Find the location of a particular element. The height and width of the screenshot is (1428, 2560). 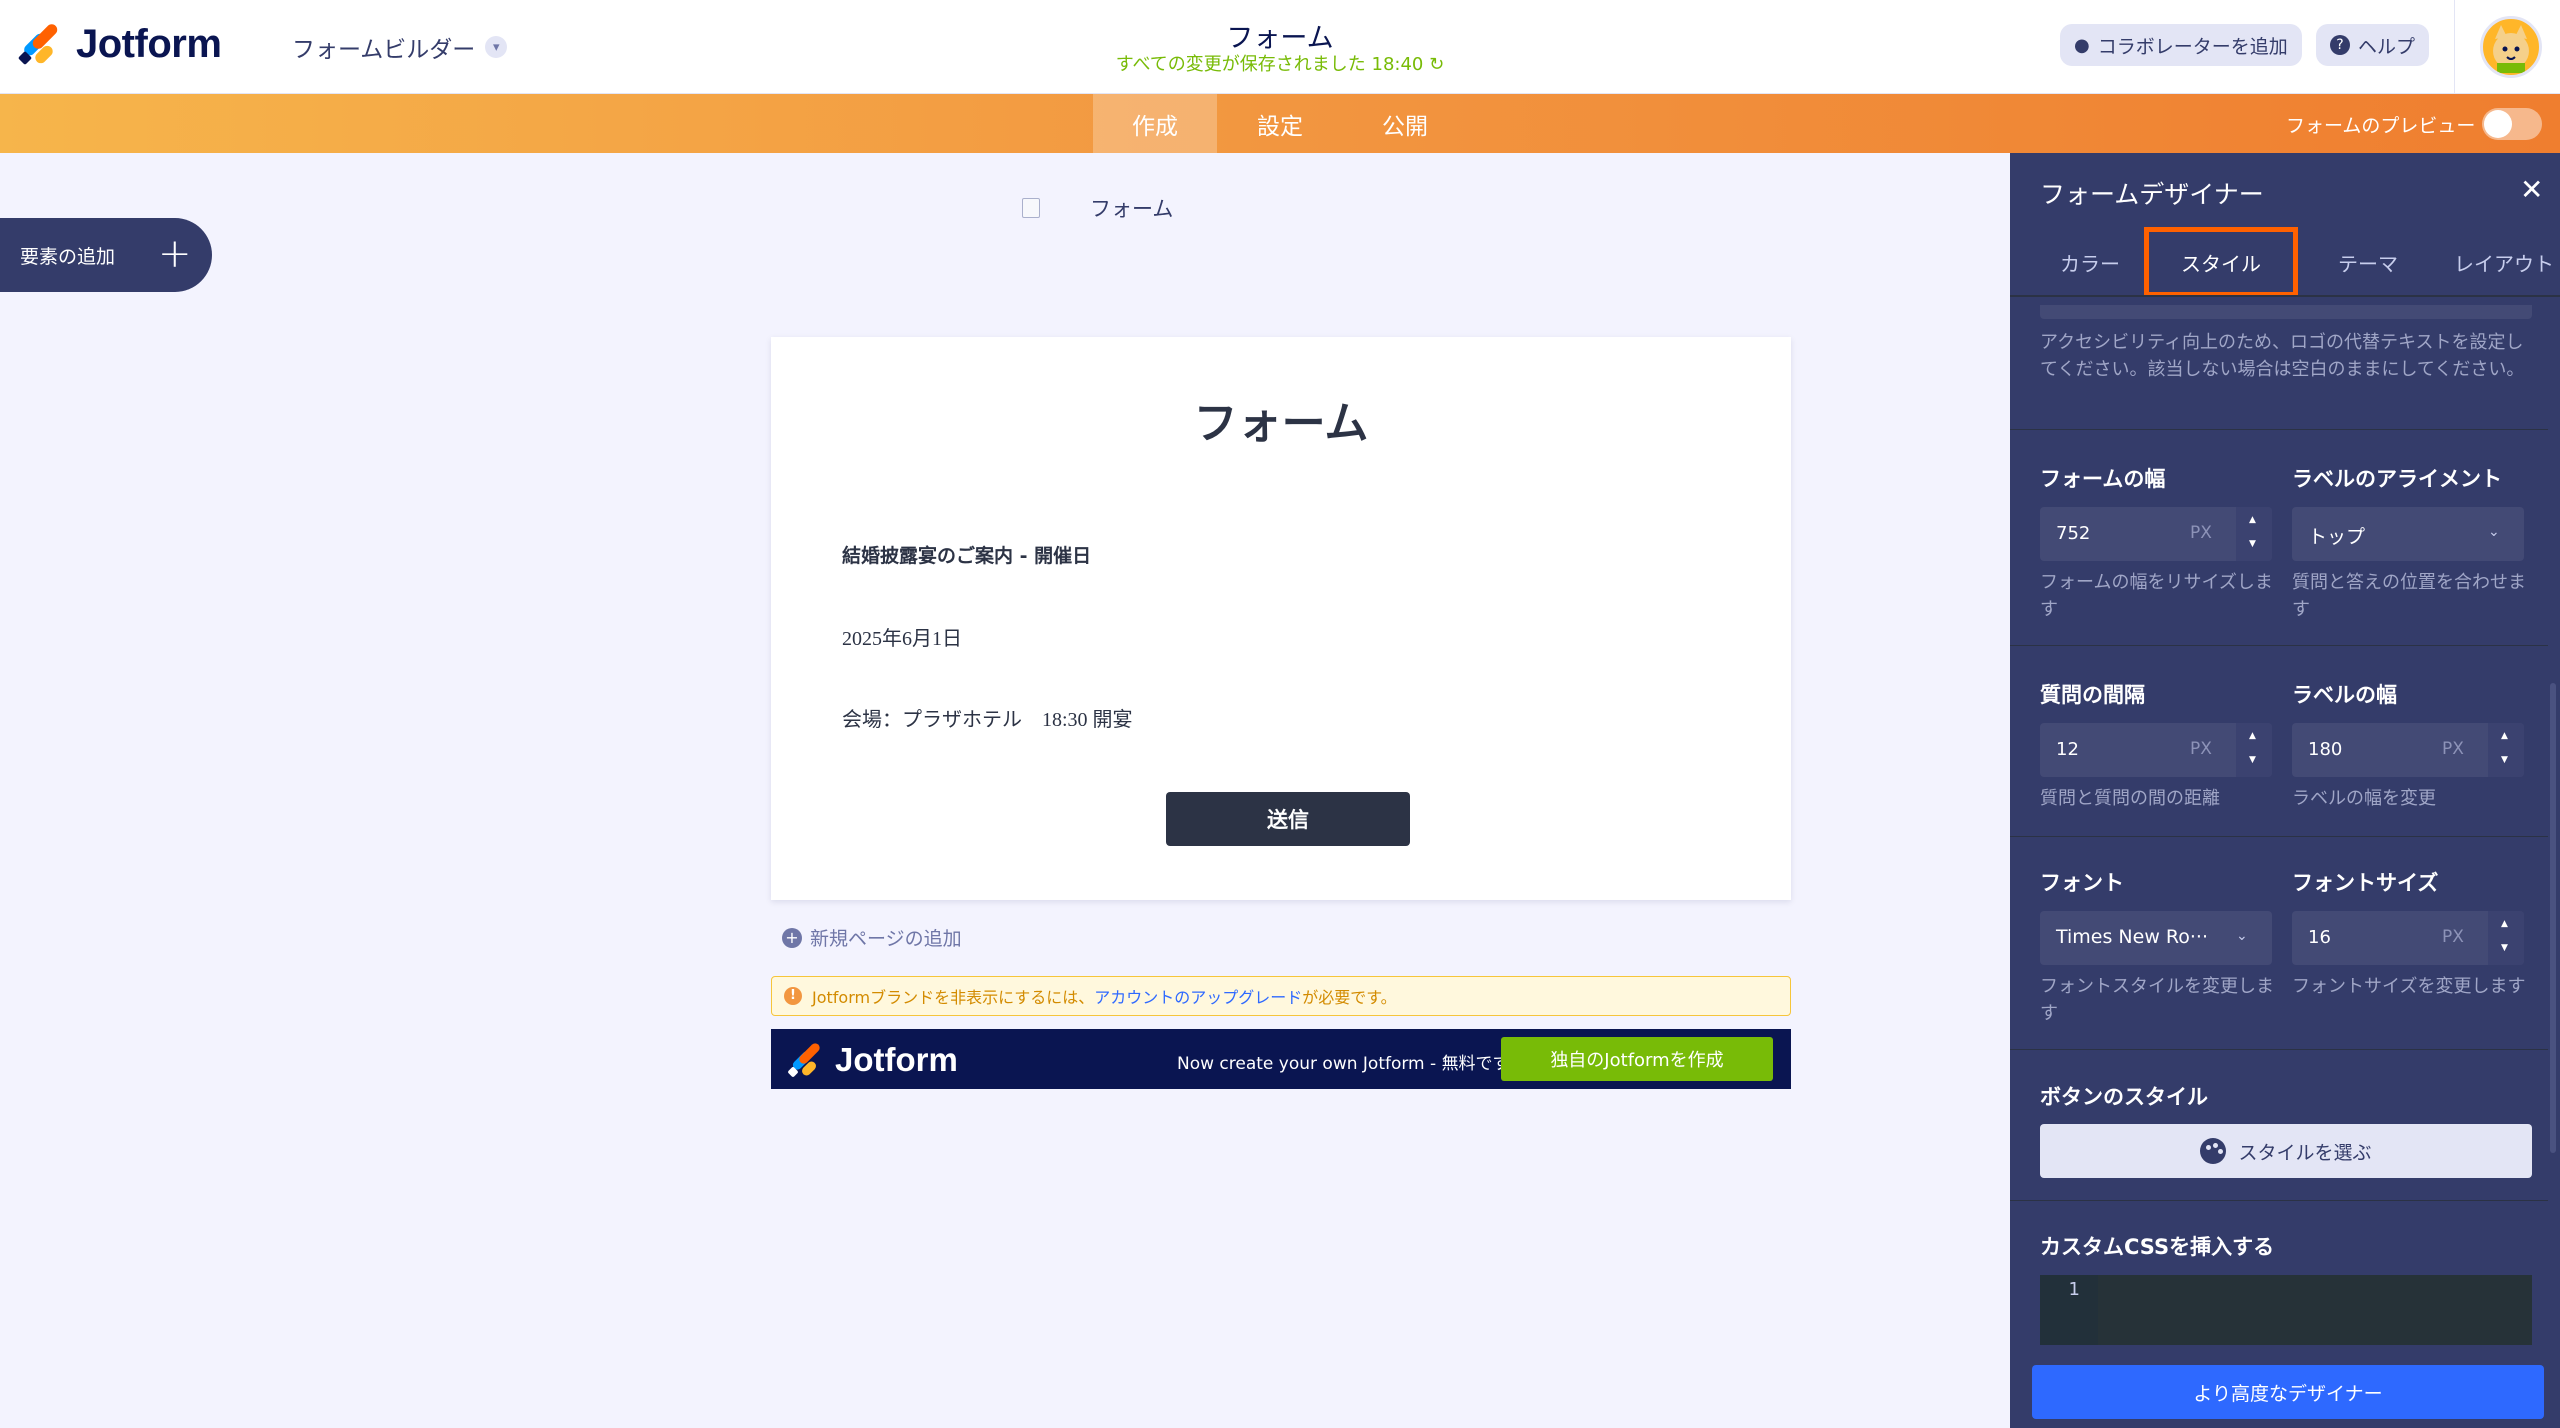

banner-logo: Jotform is located at coordinates (872, 1060).